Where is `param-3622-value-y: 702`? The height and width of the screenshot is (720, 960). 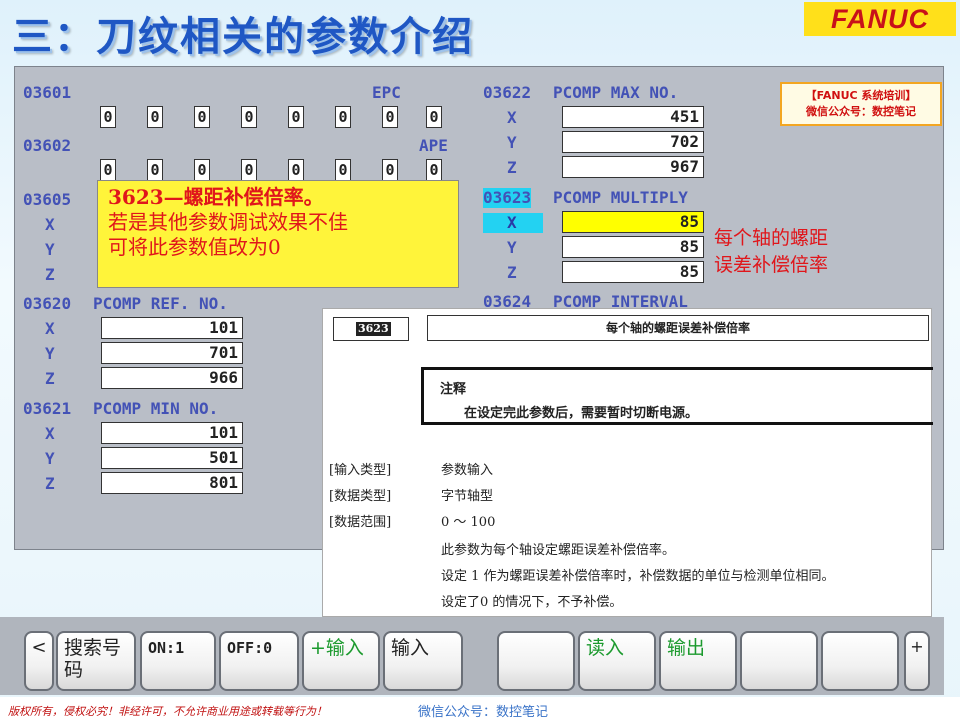
param-3622-value-y: 702 is located at coordinates (633, 142).